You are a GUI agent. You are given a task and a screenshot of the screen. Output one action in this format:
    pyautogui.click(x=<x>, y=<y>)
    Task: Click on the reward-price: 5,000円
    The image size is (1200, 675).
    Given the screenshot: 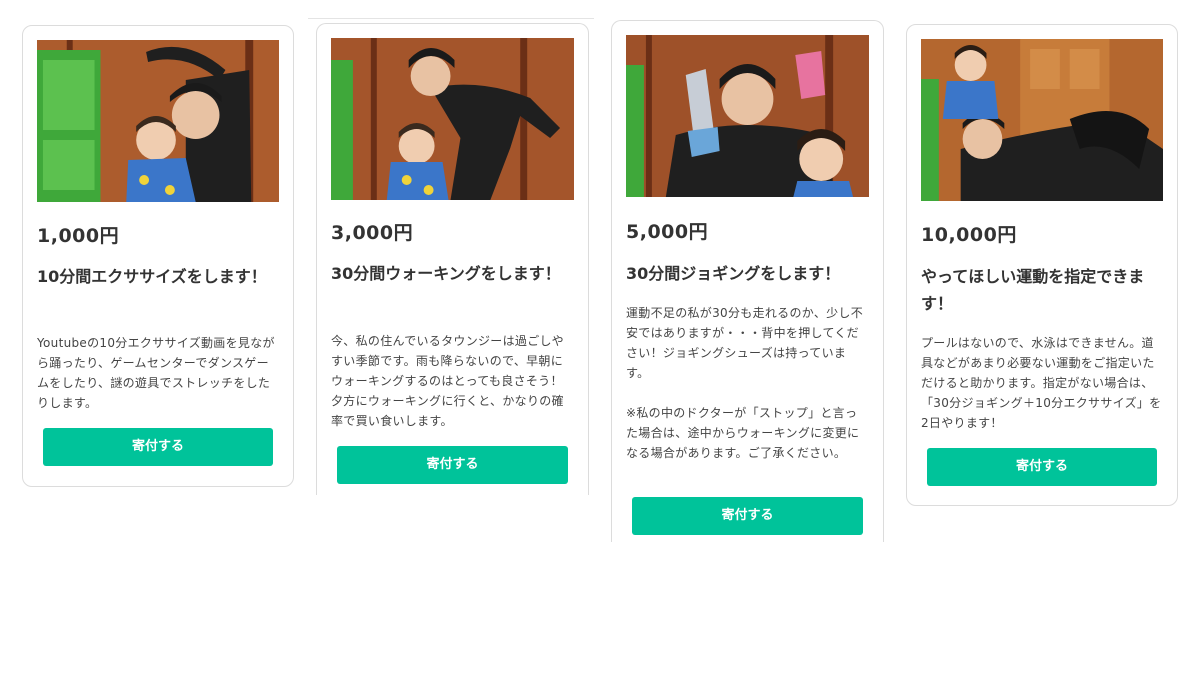 What is the action you would take?
    pyautogui.click(x=667, y=232)
    